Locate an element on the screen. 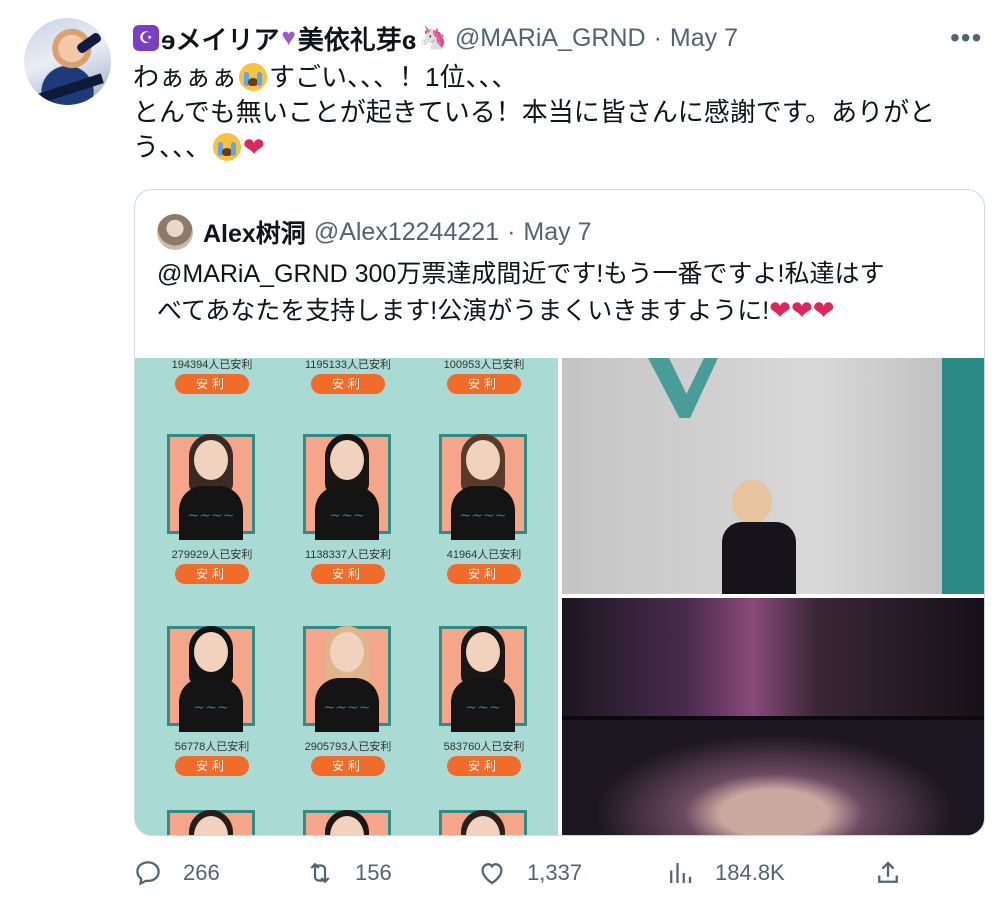 Image resolution: width=1000 pixels, height=923 pixels. author-avatar is located at coordinates (67, 61).